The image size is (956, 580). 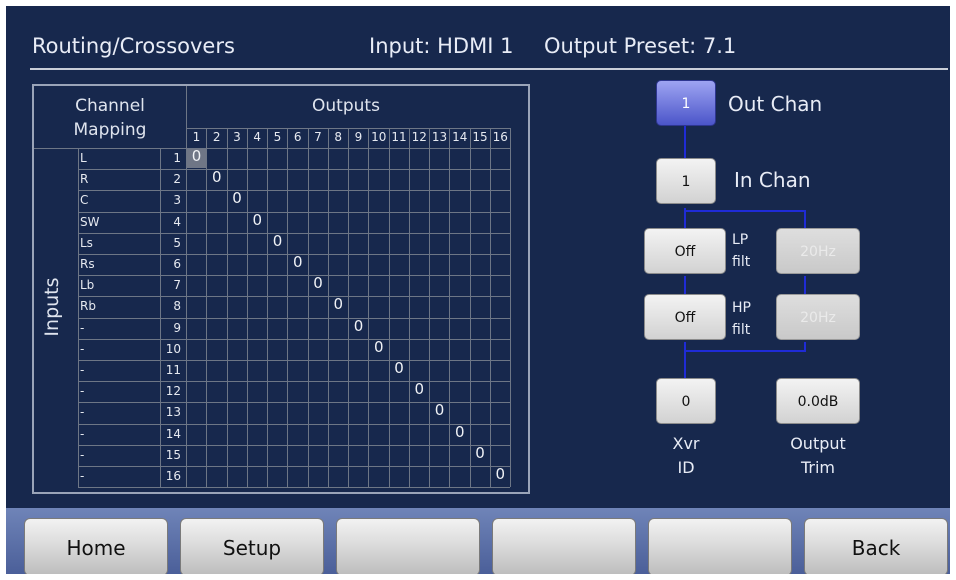 I want to click on hp-label: HP, so click(x=741, y=308).